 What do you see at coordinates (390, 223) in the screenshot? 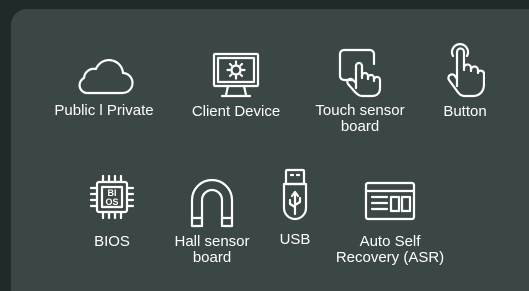
I see `feature-asr: Auto Self Recovery (ASR)` at bounding box center [390, 223].